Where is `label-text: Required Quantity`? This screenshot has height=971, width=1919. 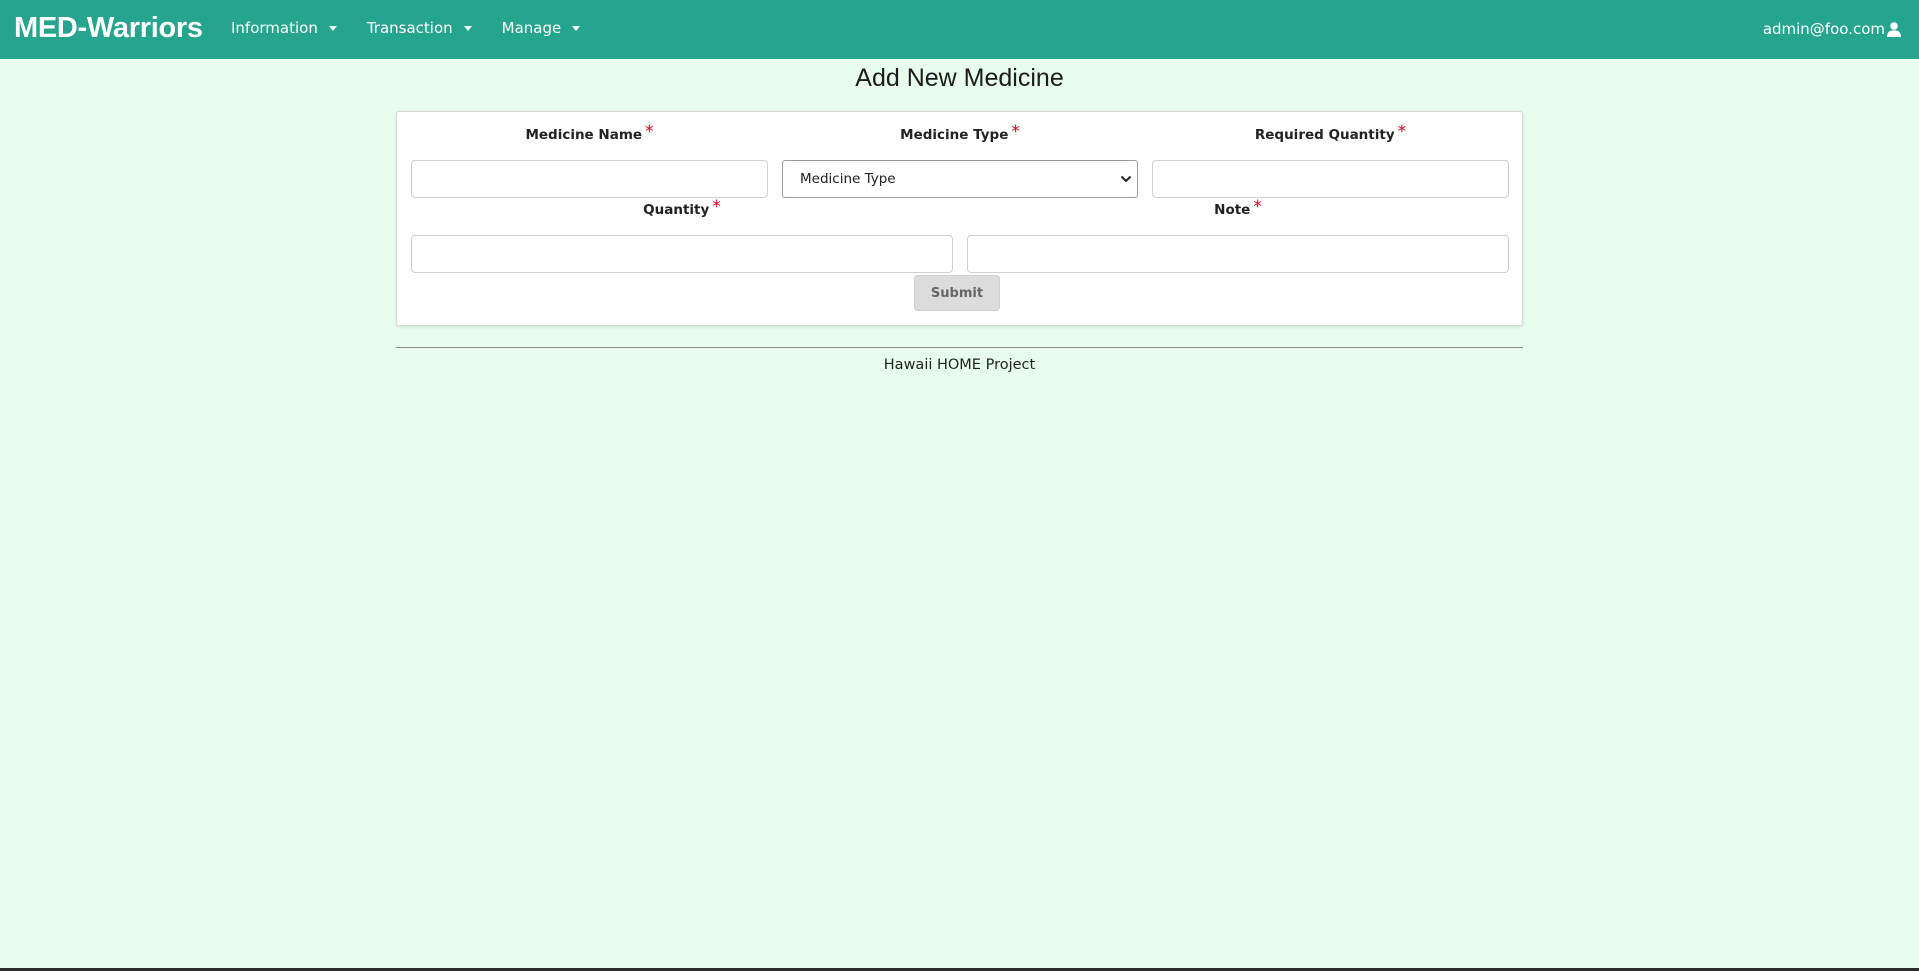
label-text: Required Quantity is located at coordinates (1324, 135).